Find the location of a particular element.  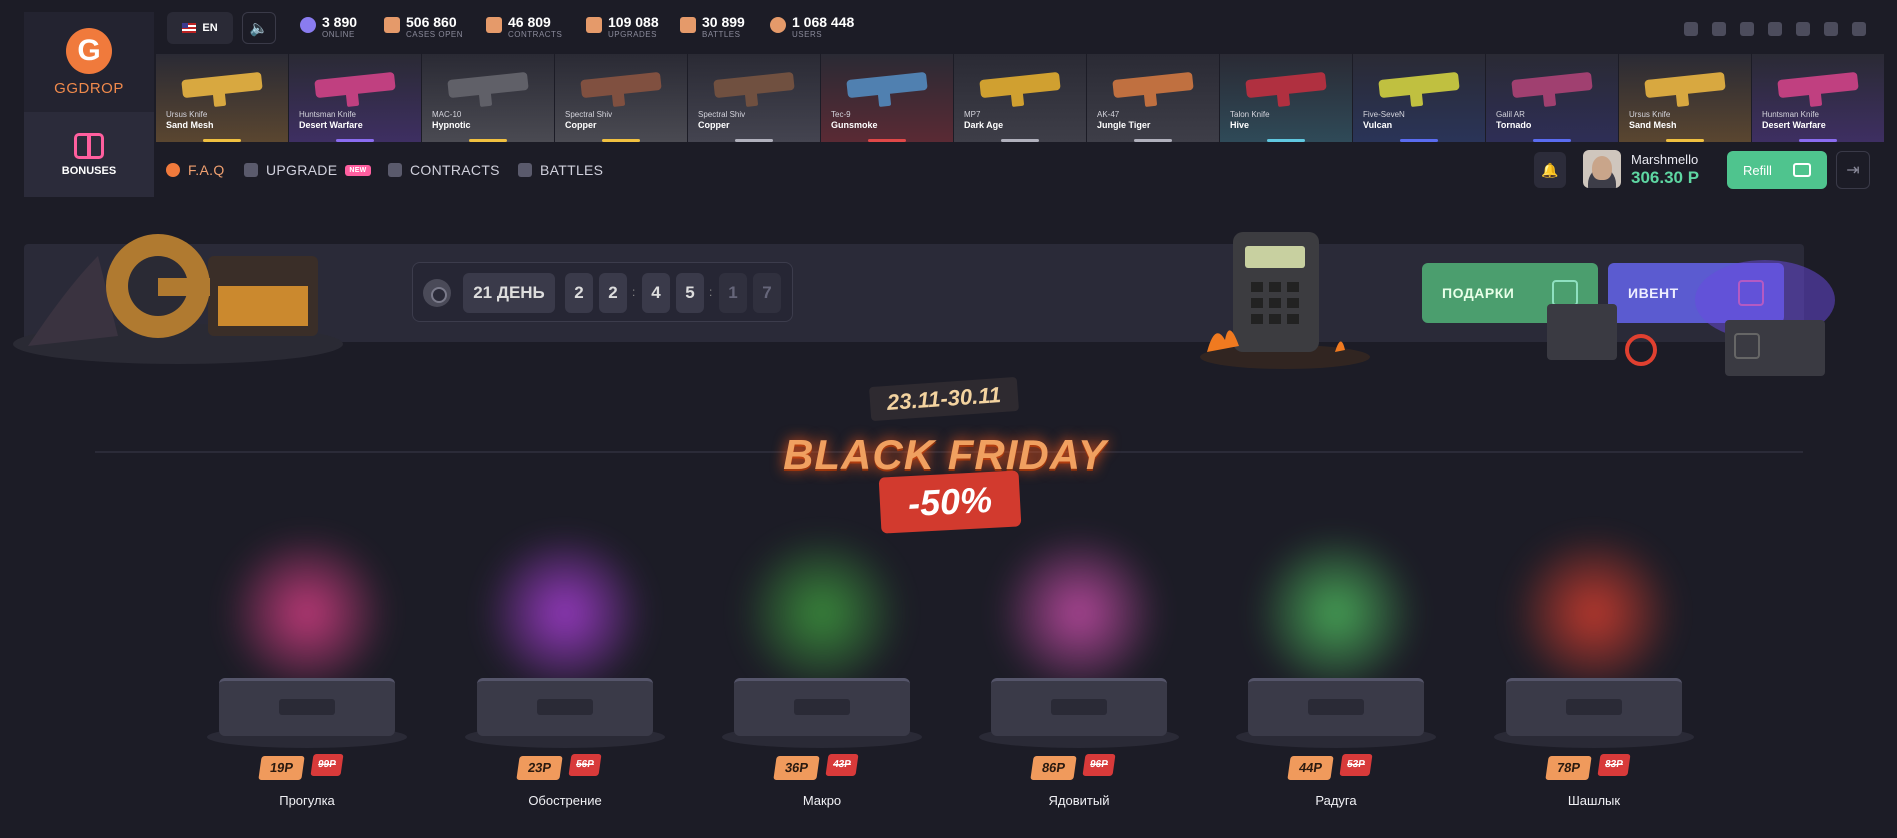

online-icon is located at coordinates (308, 25).